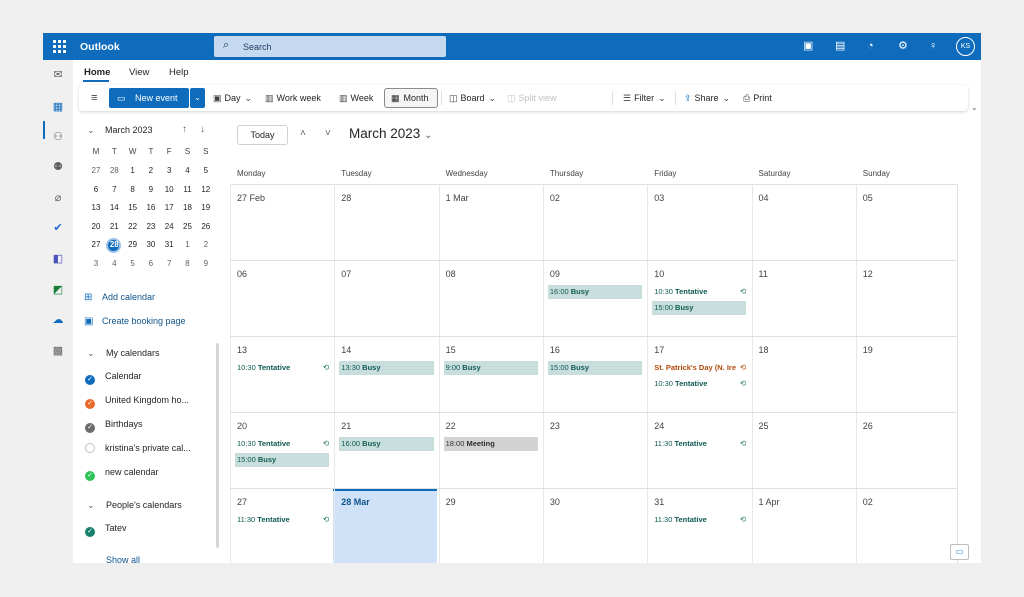 Image resolution: width=1024 pixels, height=597 pixels. What do you see at coordinates (133, 208) in the screenshot?
I see `mini-calendar-day: 15` at bounding box center [133, 208].